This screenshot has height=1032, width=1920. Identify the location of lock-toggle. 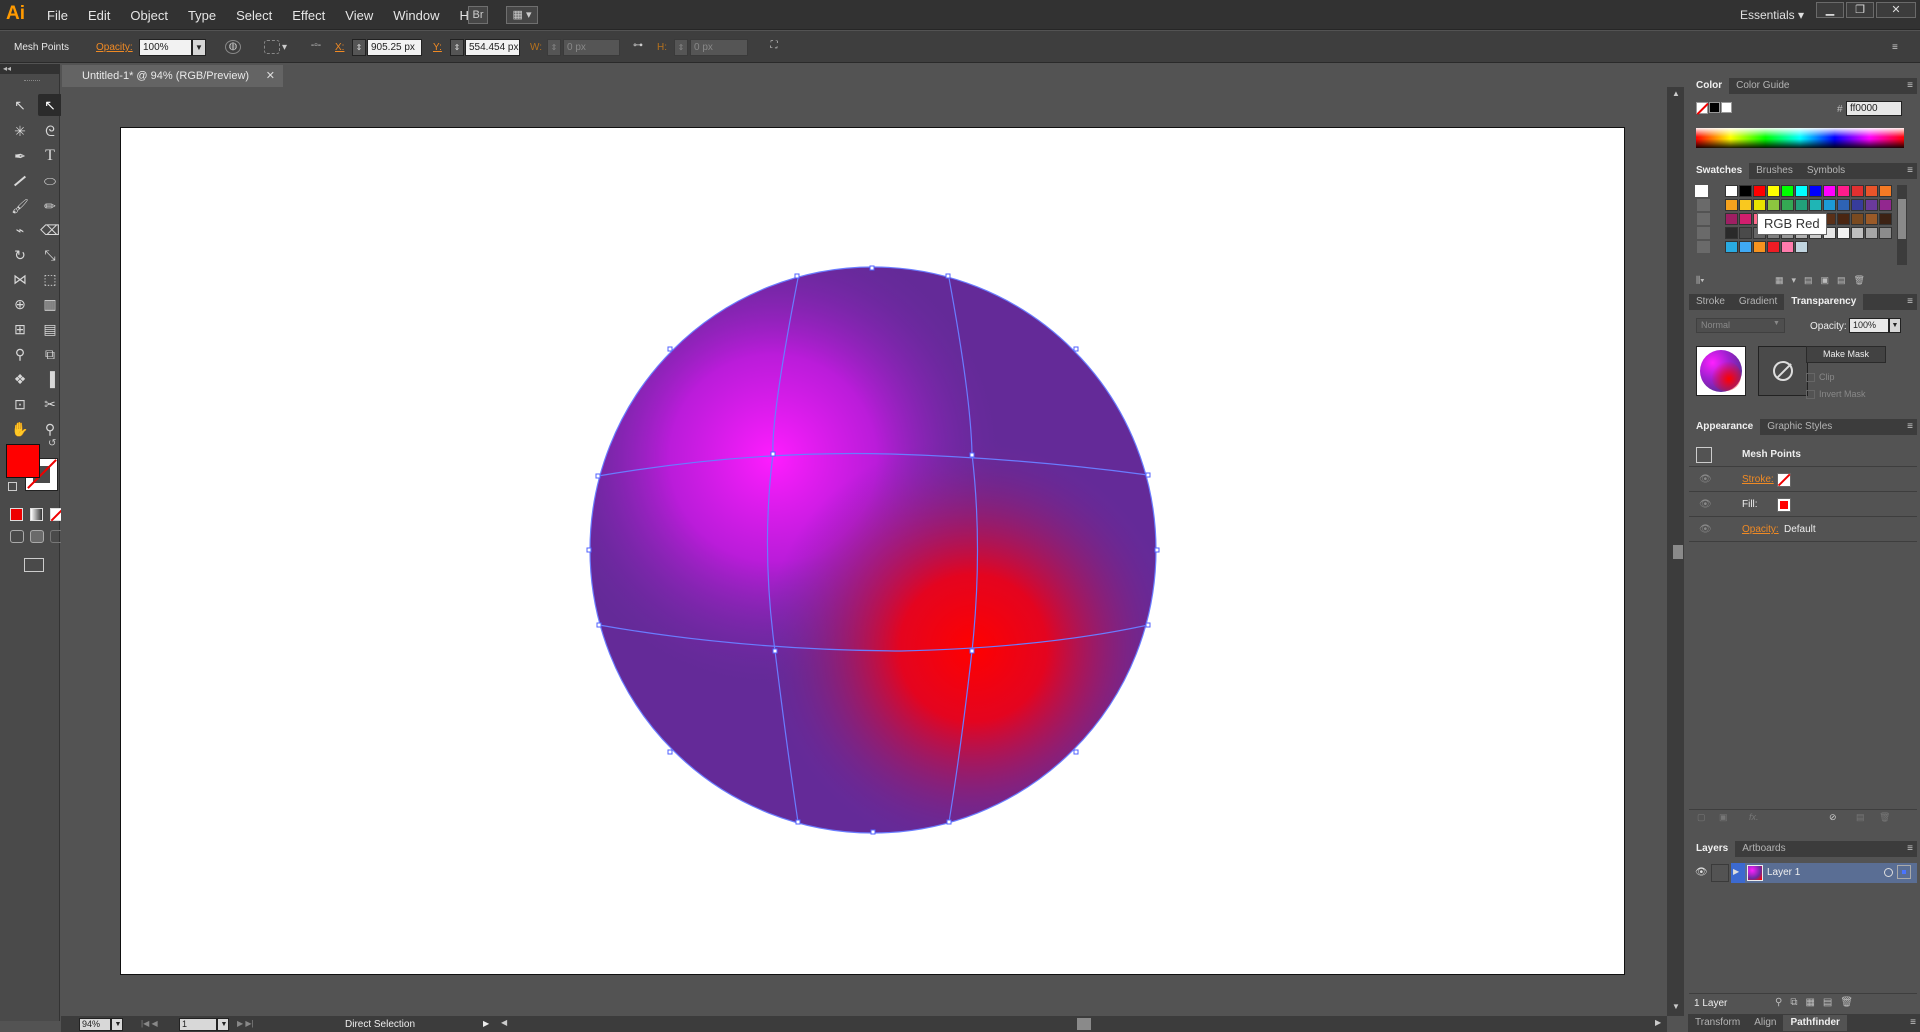
(1720, 873).